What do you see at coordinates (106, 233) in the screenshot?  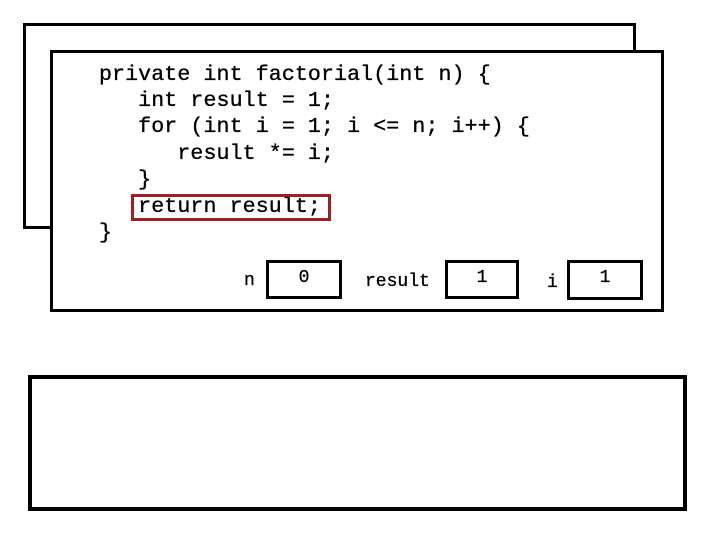 I see `code-line-method-close: }` at bounding box center [106, 233].